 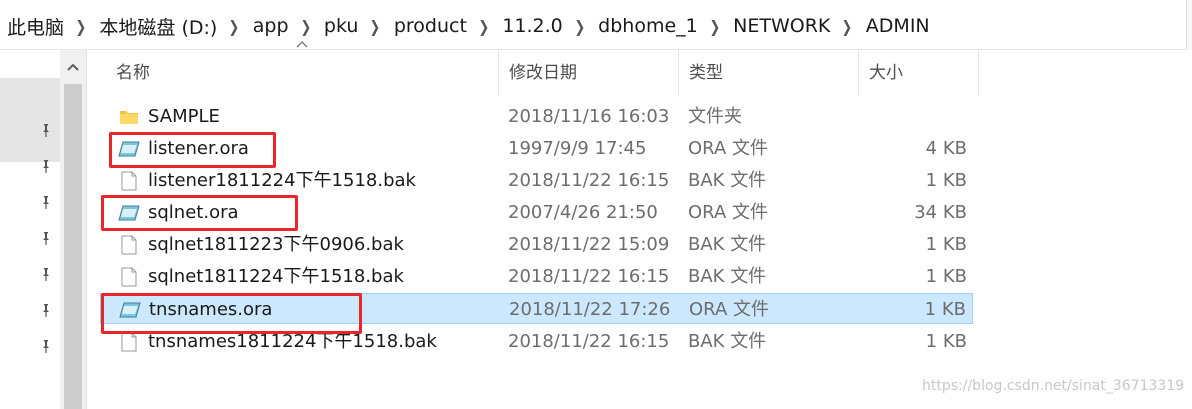 I want to click on scroll-up-icon, so click(x=73, y=67).